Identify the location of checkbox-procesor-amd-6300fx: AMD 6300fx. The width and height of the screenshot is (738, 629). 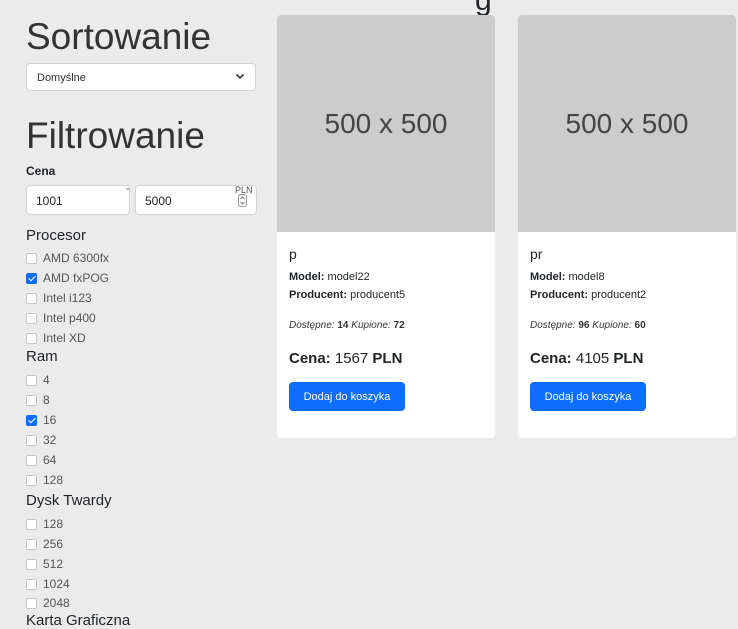
(67, 258).